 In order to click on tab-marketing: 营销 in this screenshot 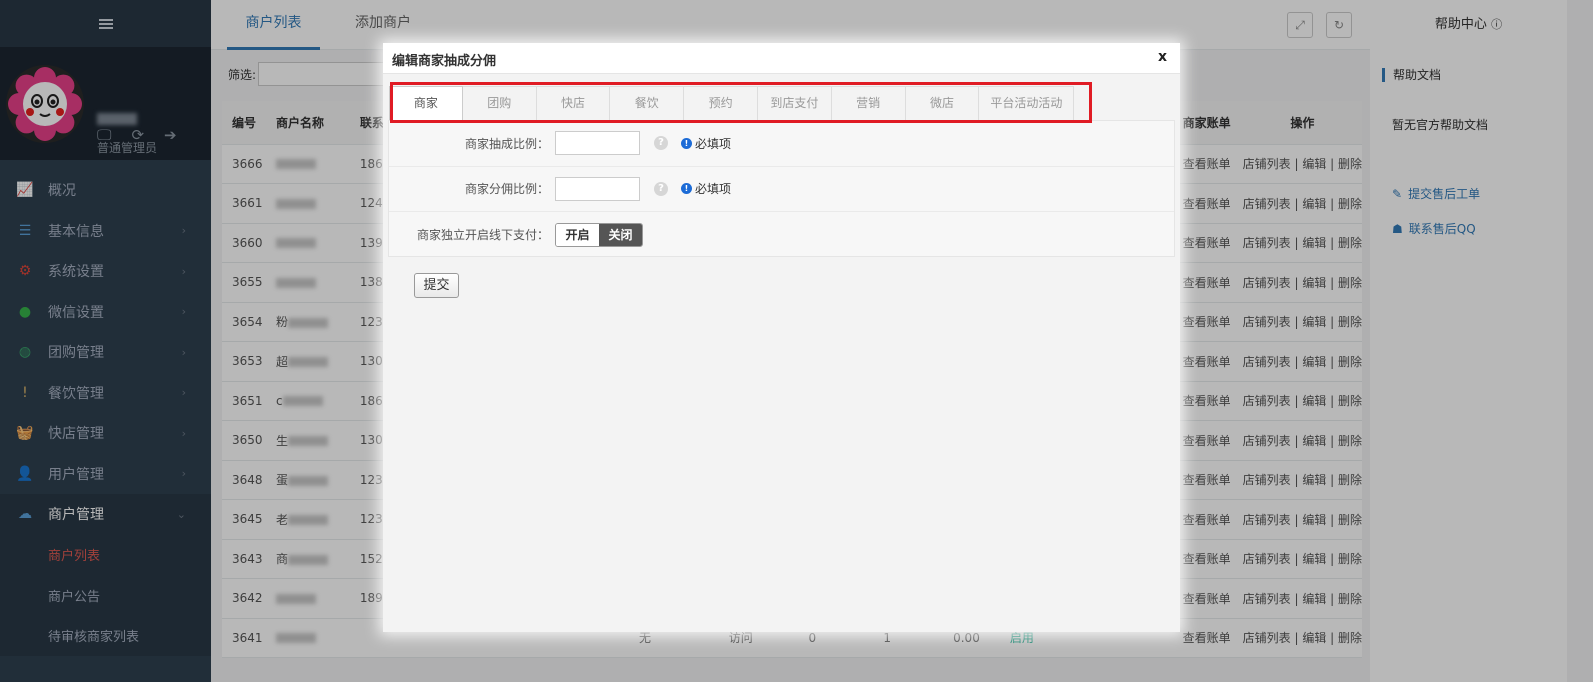, I will do `click(868, 103)`.